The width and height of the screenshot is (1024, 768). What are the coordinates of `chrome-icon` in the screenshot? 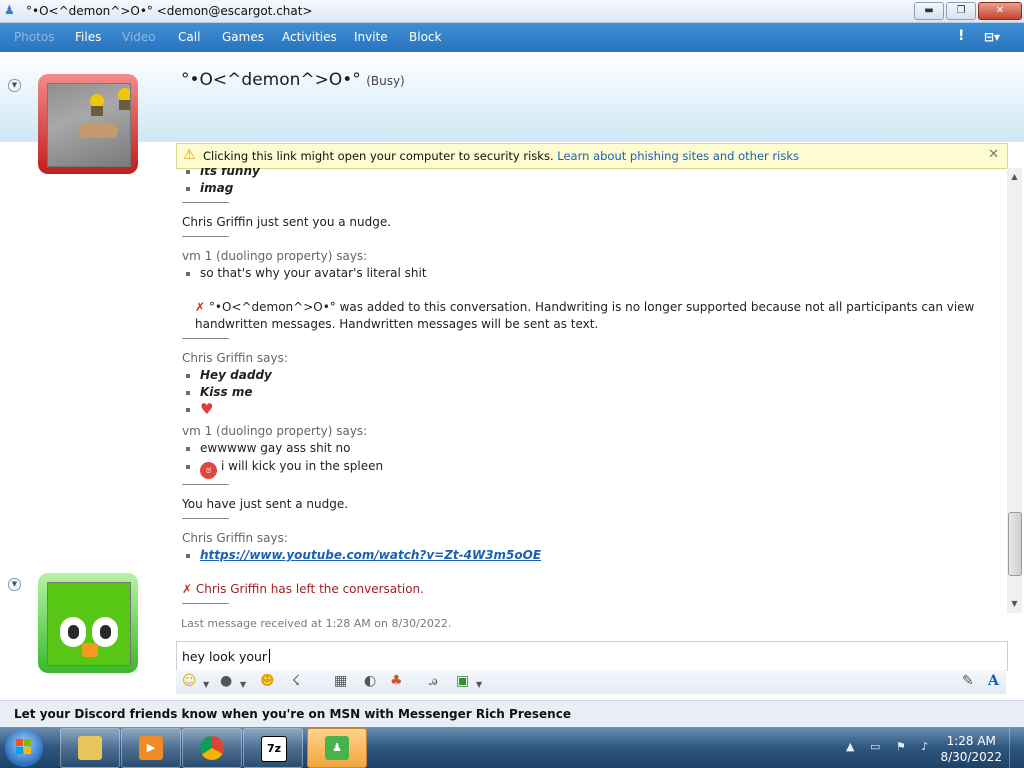 It's located at (212, 748).